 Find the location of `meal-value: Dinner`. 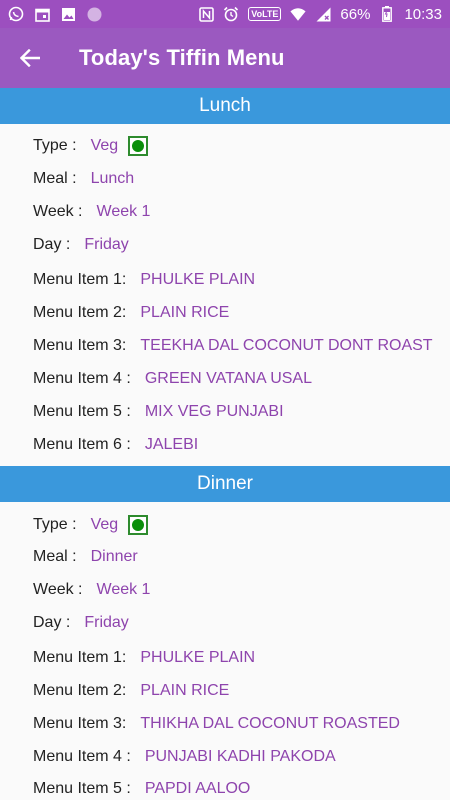

meal-value: Dinner is located at coordinates (114, 556).